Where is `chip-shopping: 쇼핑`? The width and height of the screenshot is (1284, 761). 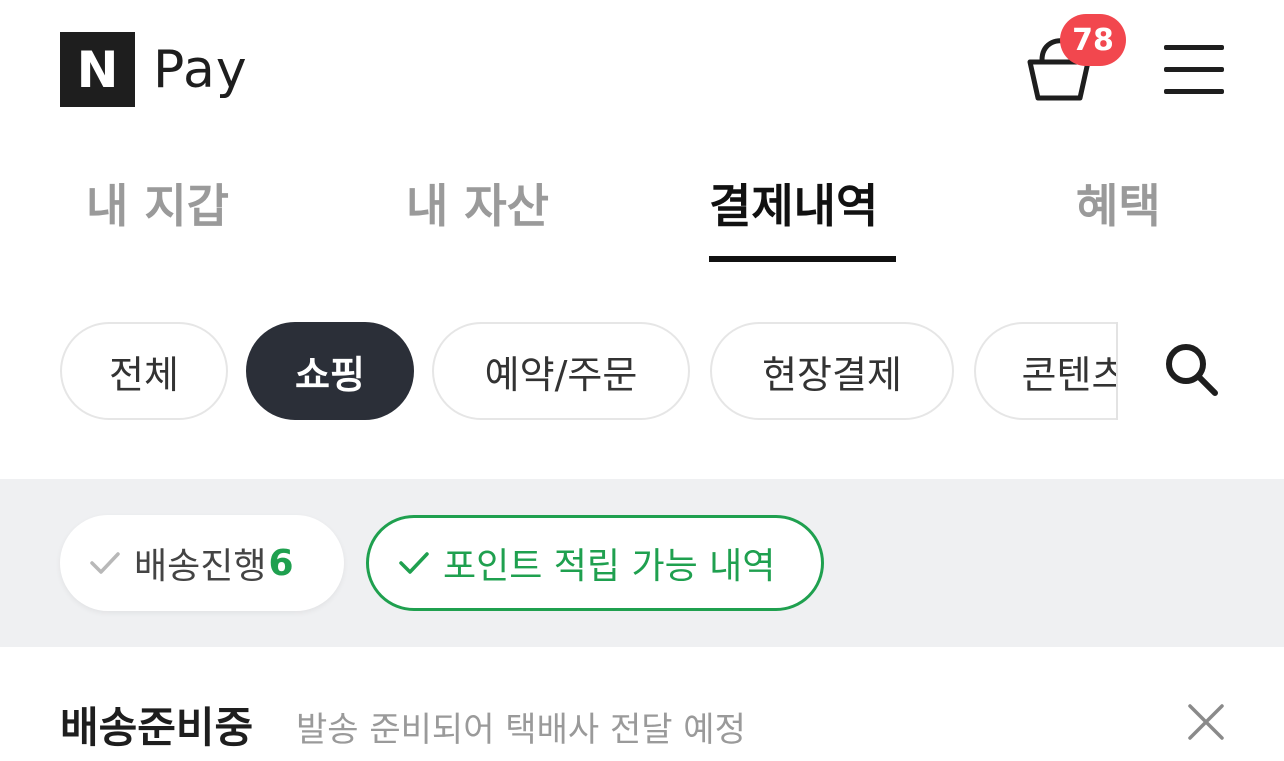
chip-shopping: 쇼핑 is located at coordinates (330, 371).